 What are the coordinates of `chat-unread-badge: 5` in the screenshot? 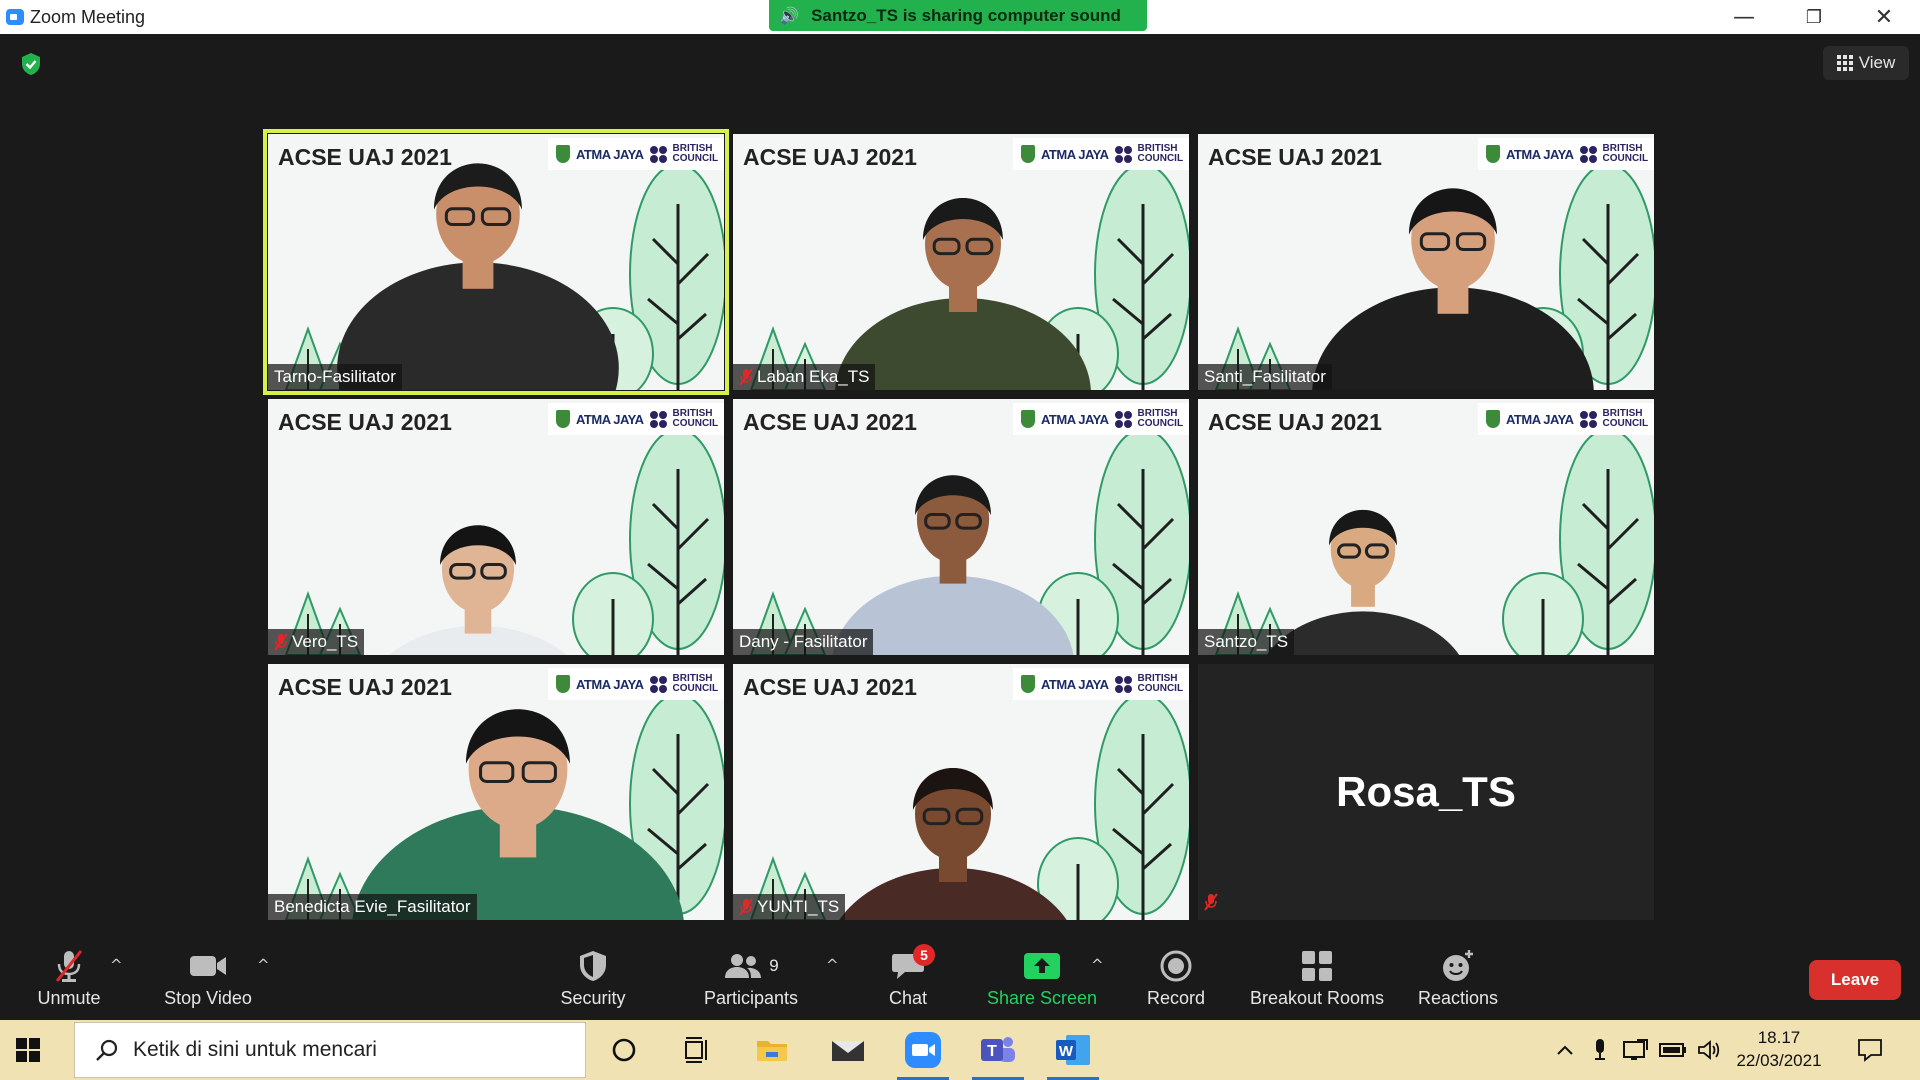 It's located at (924, 955).